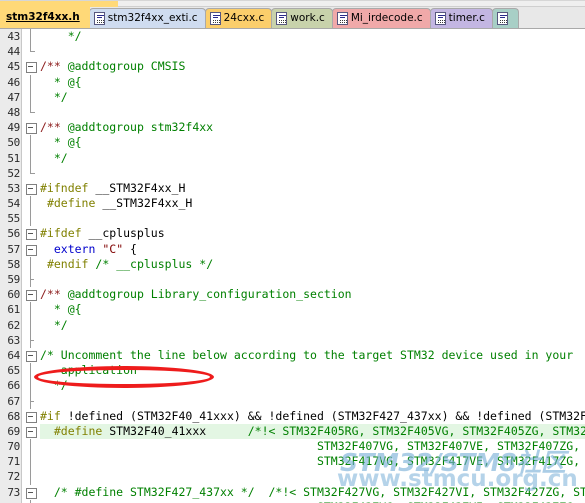 This screenshot has height=503, width=585. What do you see at coordinates (292, 97) in the screenshot?
I see `code-line: 47 */` at bounding box center [292, 97].